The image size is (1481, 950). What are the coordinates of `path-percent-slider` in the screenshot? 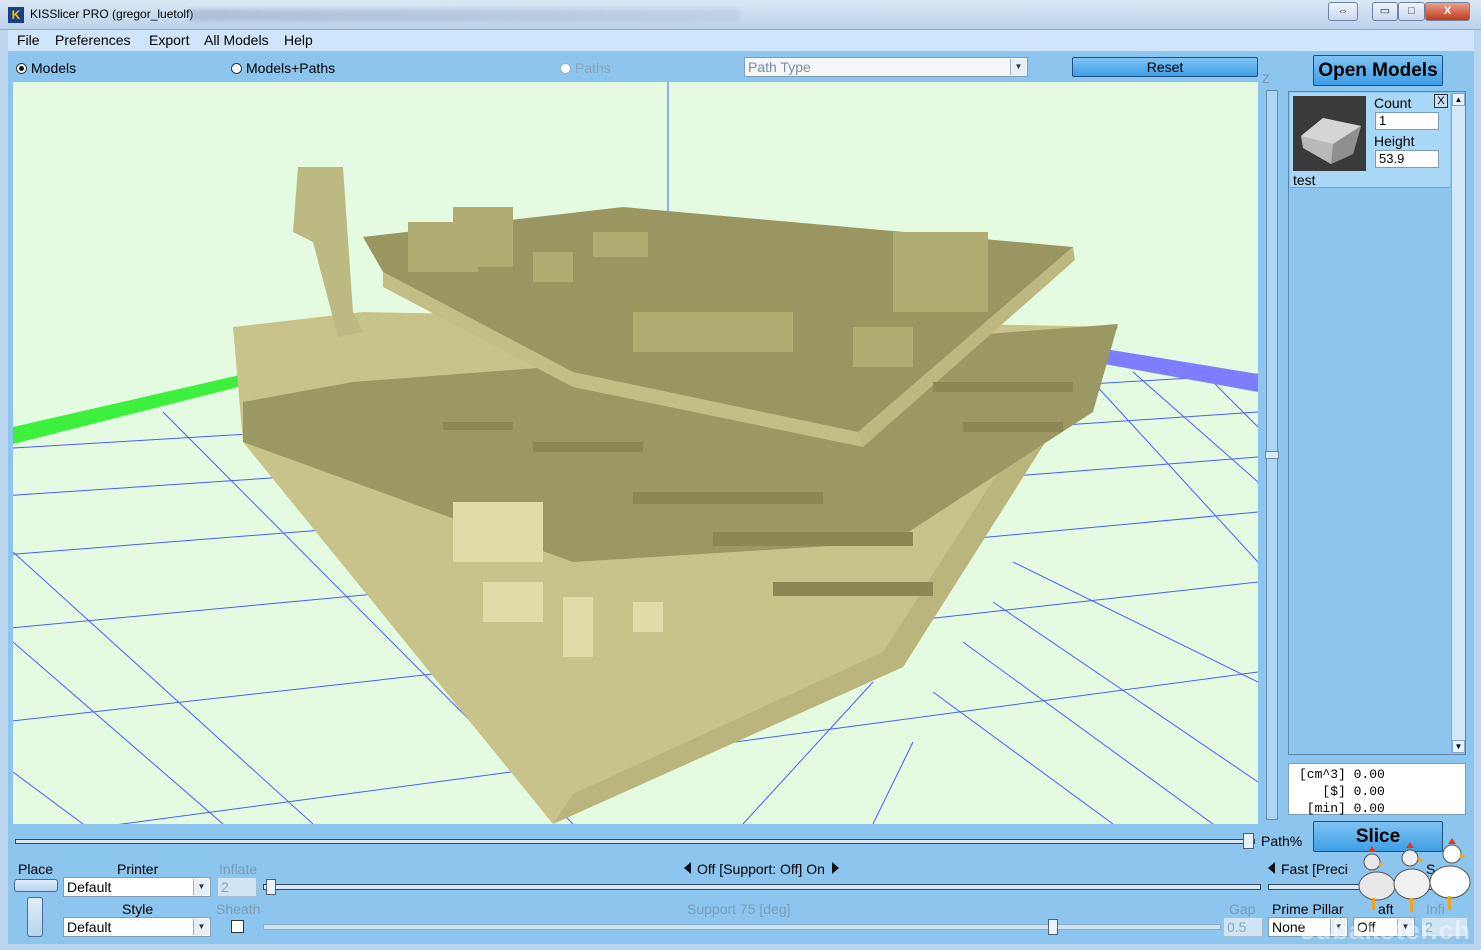 It's located at (635, 841).